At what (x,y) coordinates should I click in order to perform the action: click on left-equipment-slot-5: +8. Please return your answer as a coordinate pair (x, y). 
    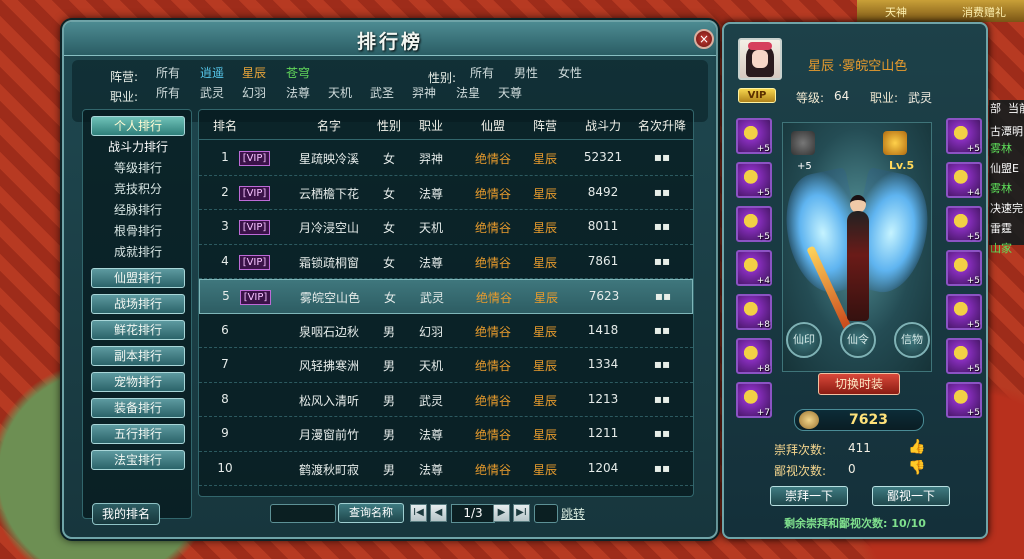
    Looking at the image, I should click on (754, 312).